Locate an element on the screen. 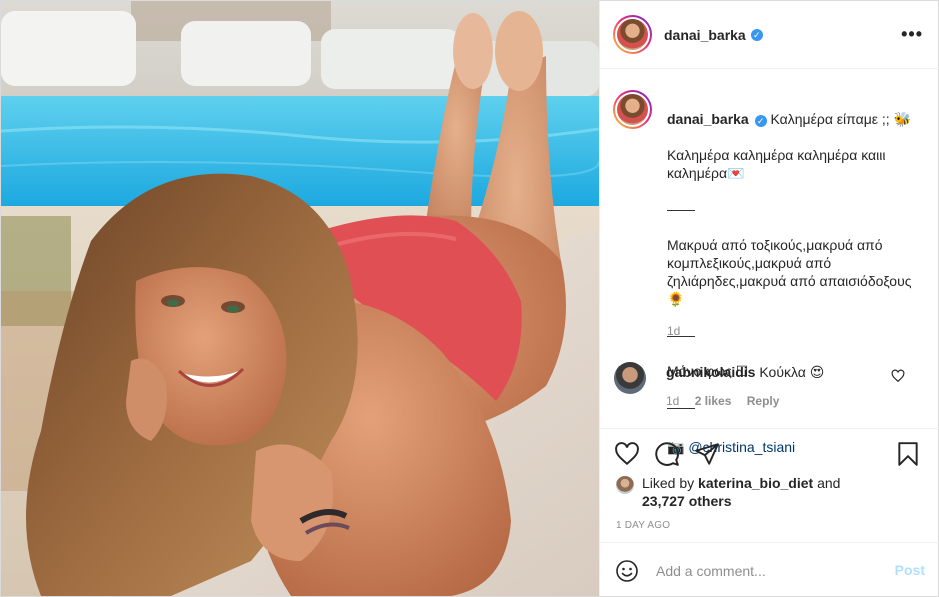  caption-username: danai_barka is located at coordinates (708, 119).